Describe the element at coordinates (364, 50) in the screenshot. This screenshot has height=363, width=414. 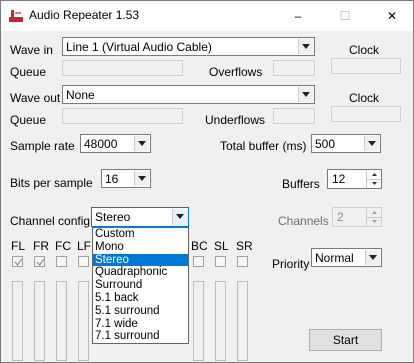
I see `wave-in-clock-label: Clock` at that location.